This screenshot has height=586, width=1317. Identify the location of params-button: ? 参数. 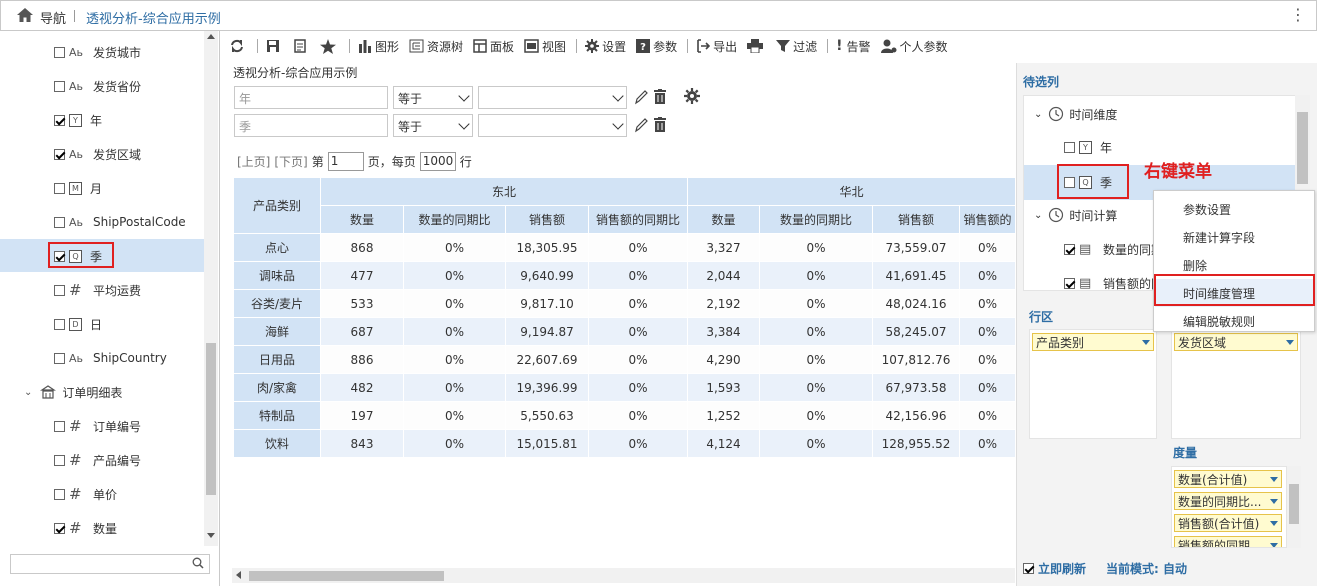
(656, 46).